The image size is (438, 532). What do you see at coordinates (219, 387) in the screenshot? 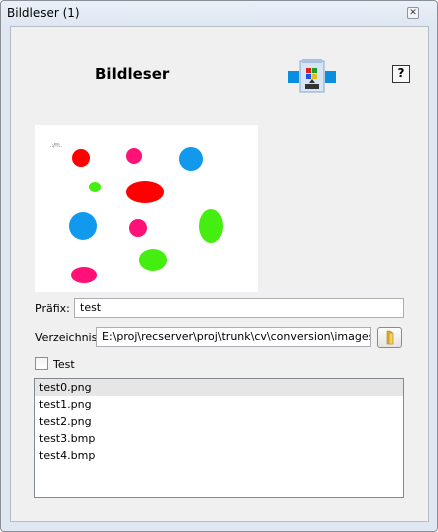
I see `list-item: test0.png` at bounding box center [219, 387].